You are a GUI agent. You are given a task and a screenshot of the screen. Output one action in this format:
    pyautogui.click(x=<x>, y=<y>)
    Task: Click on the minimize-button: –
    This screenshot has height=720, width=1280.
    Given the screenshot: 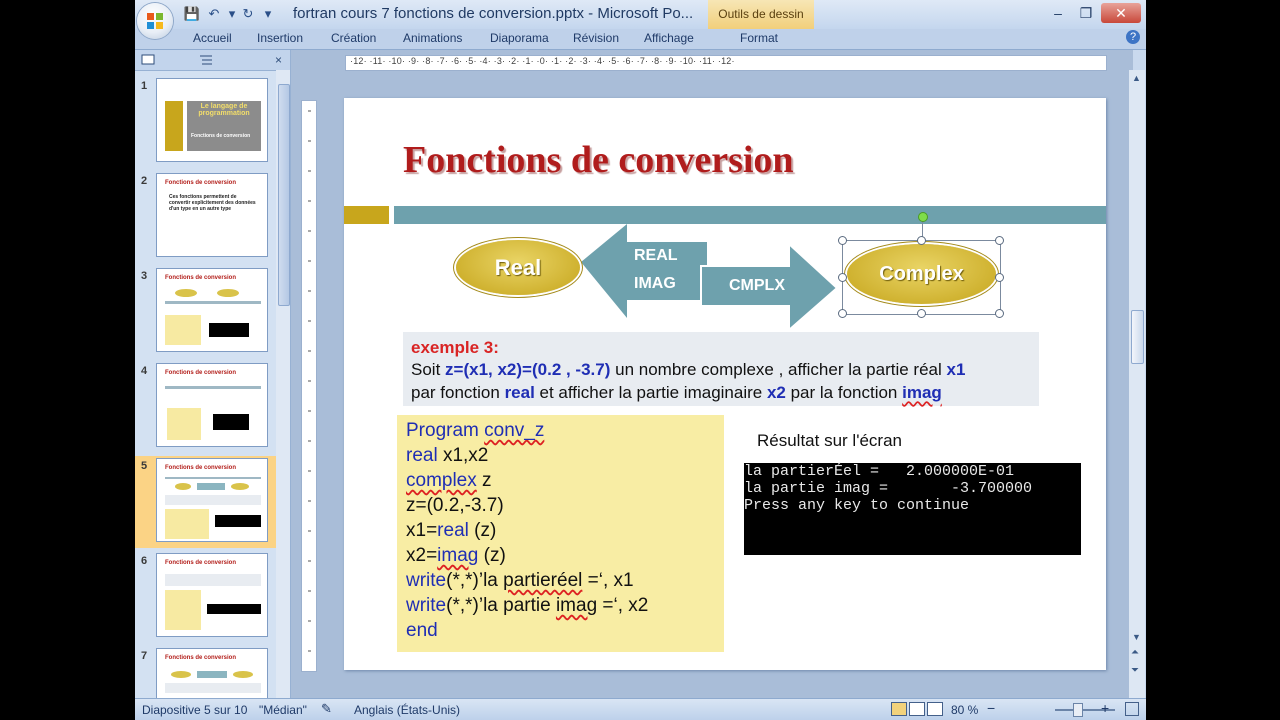 What is the action you would take?
    pyautogui.click(x=1058, y=13)
    